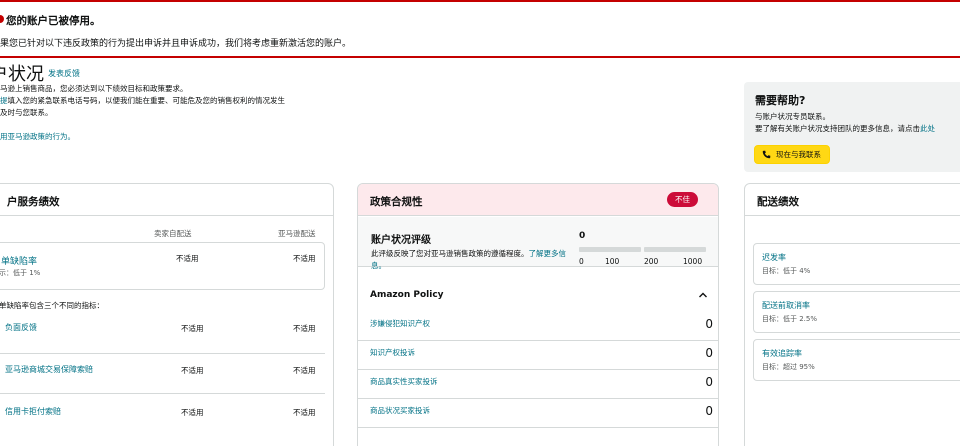 The width and height of the screenshot is (960, 446). What do you see at coordinates (774, 257) in the screenshot?
I see `late-shipment-rate-label: 迟发率` at bounding box center [774, 257].